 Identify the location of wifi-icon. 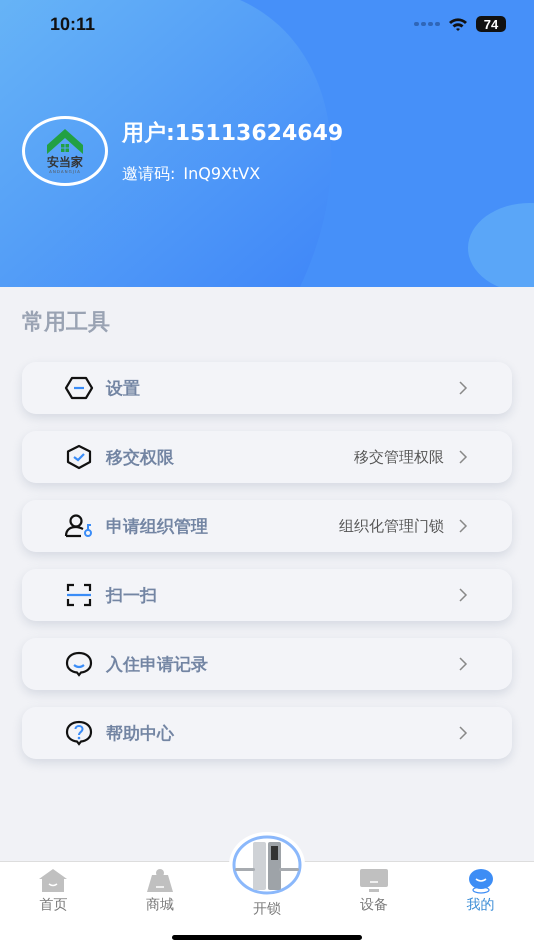
(458, 24).